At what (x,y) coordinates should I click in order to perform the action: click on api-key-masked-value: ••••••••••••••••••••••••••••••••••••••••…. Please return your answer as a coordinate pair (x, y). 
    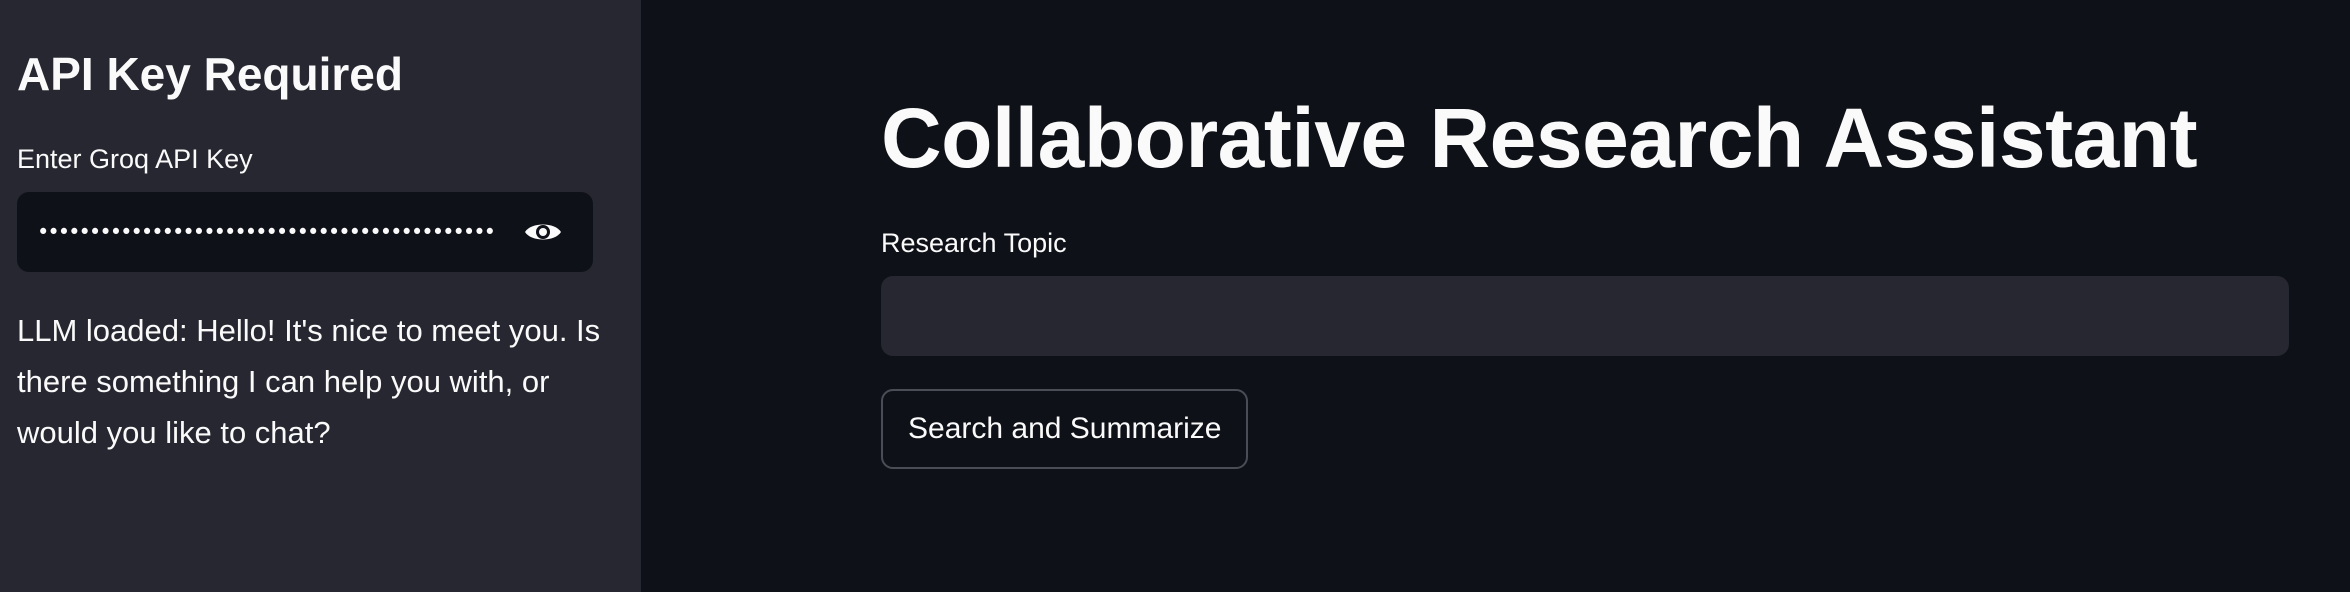
    Looking at the image, I should click on (265, 232).